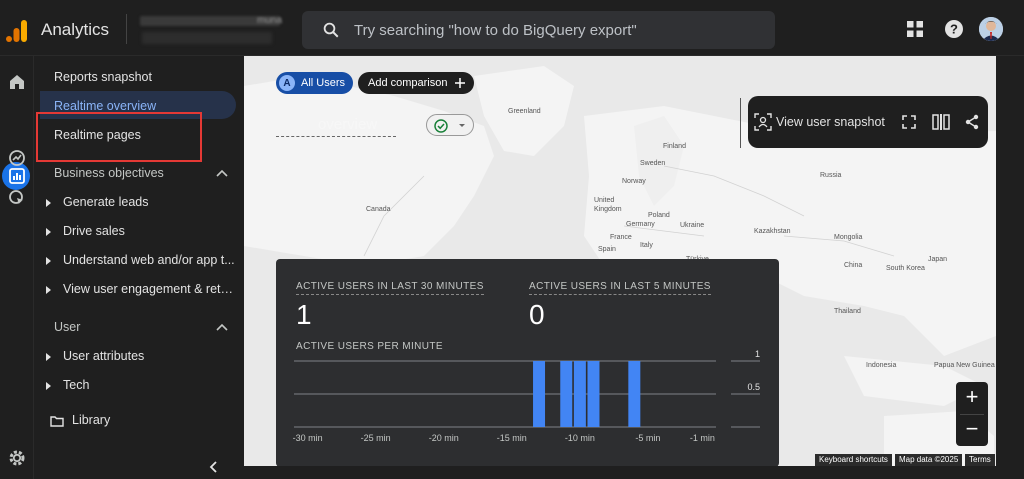 The height and width of the screenshot is (479, 1024). I want to click on apps-grid-icon, so click(915, 29).